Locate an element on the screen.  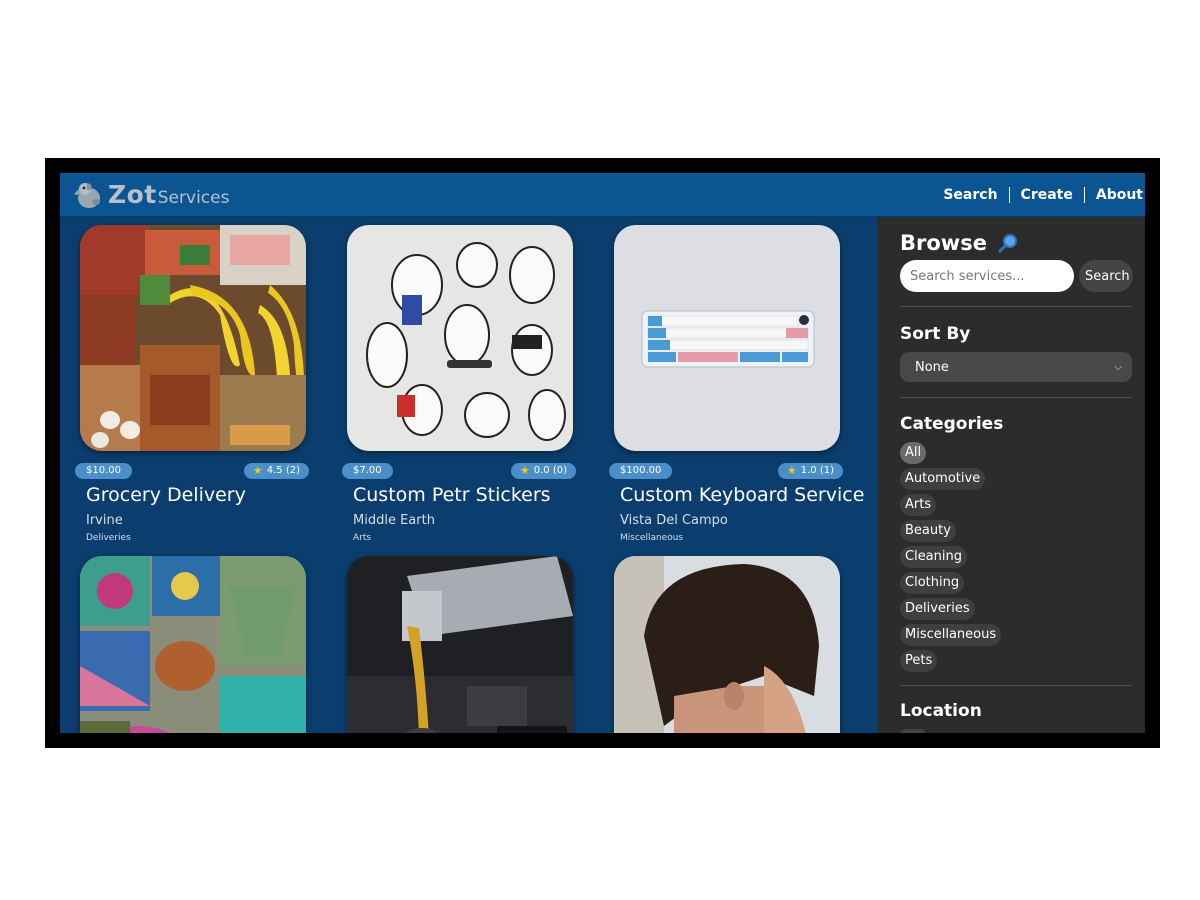
nav-links: Search Create About is located at coordinates (1037, 195).